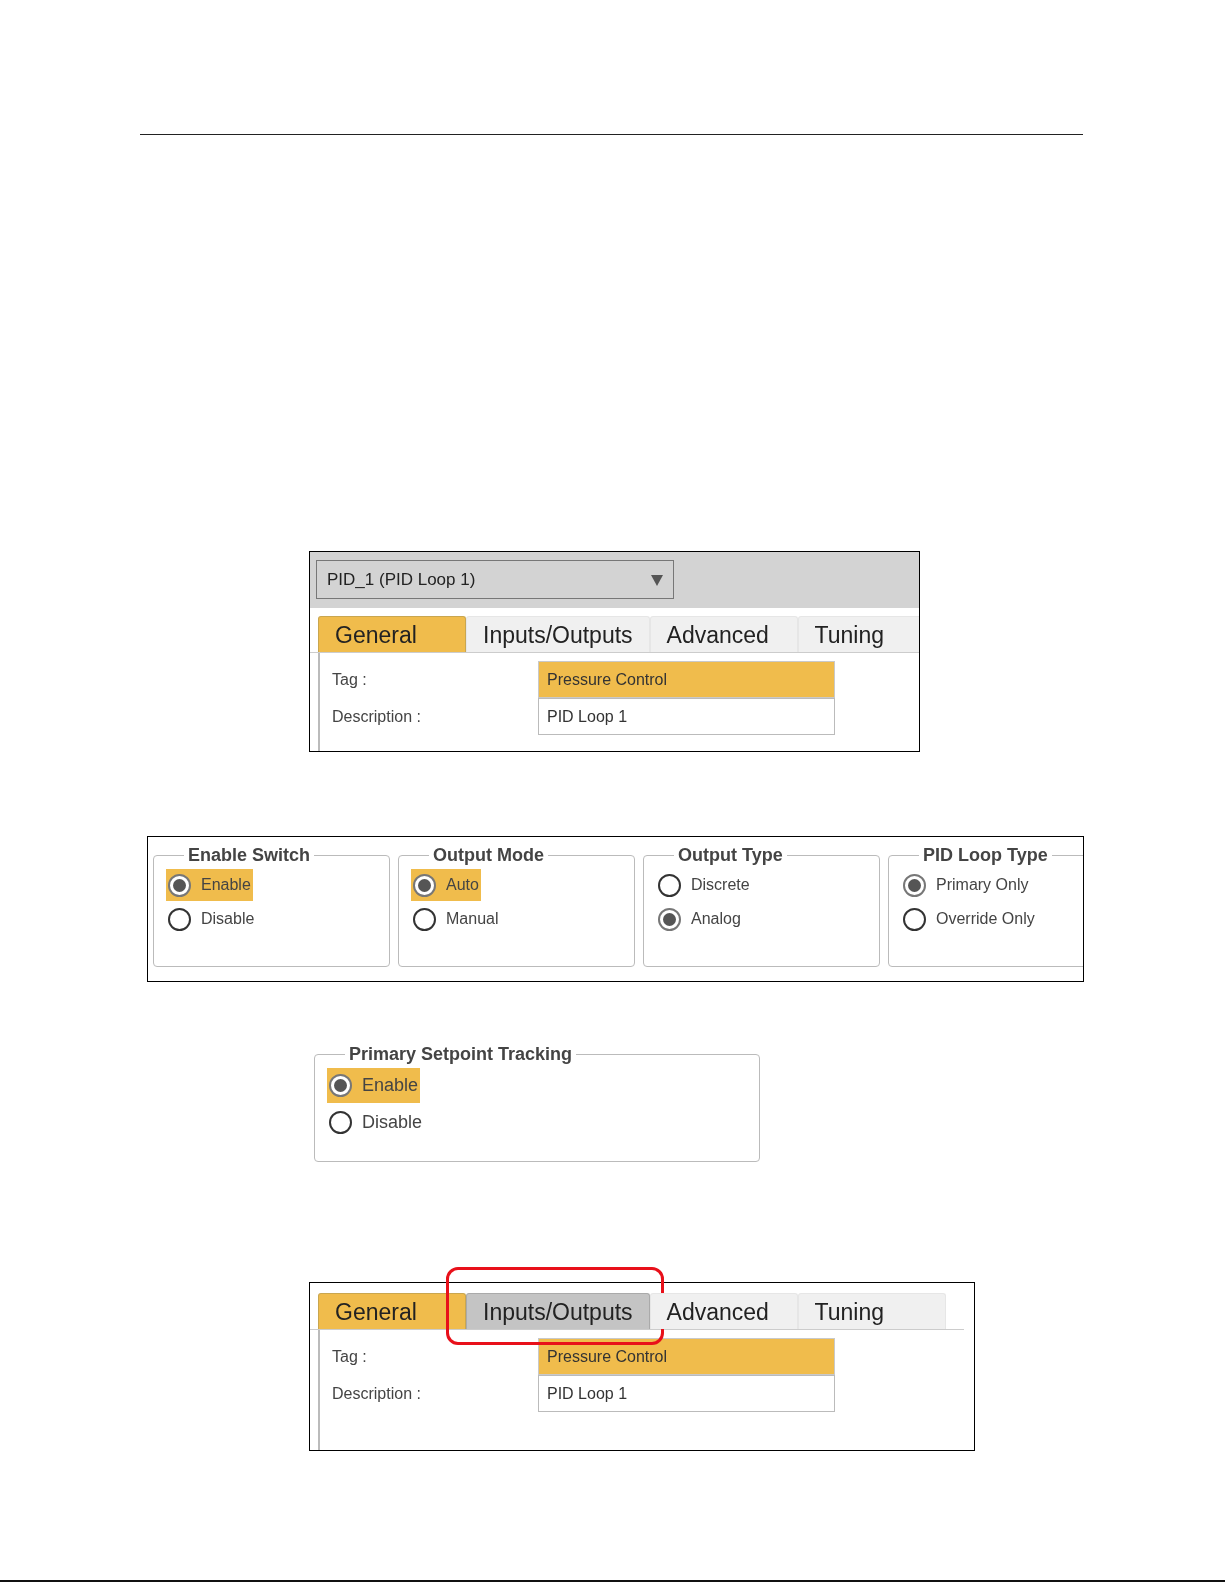 The width and height of the screenshot is (1225, 1585). Describe the element at coordinates (982, 885) in the screenshot. I see `option-label: Primary Only` at that location.